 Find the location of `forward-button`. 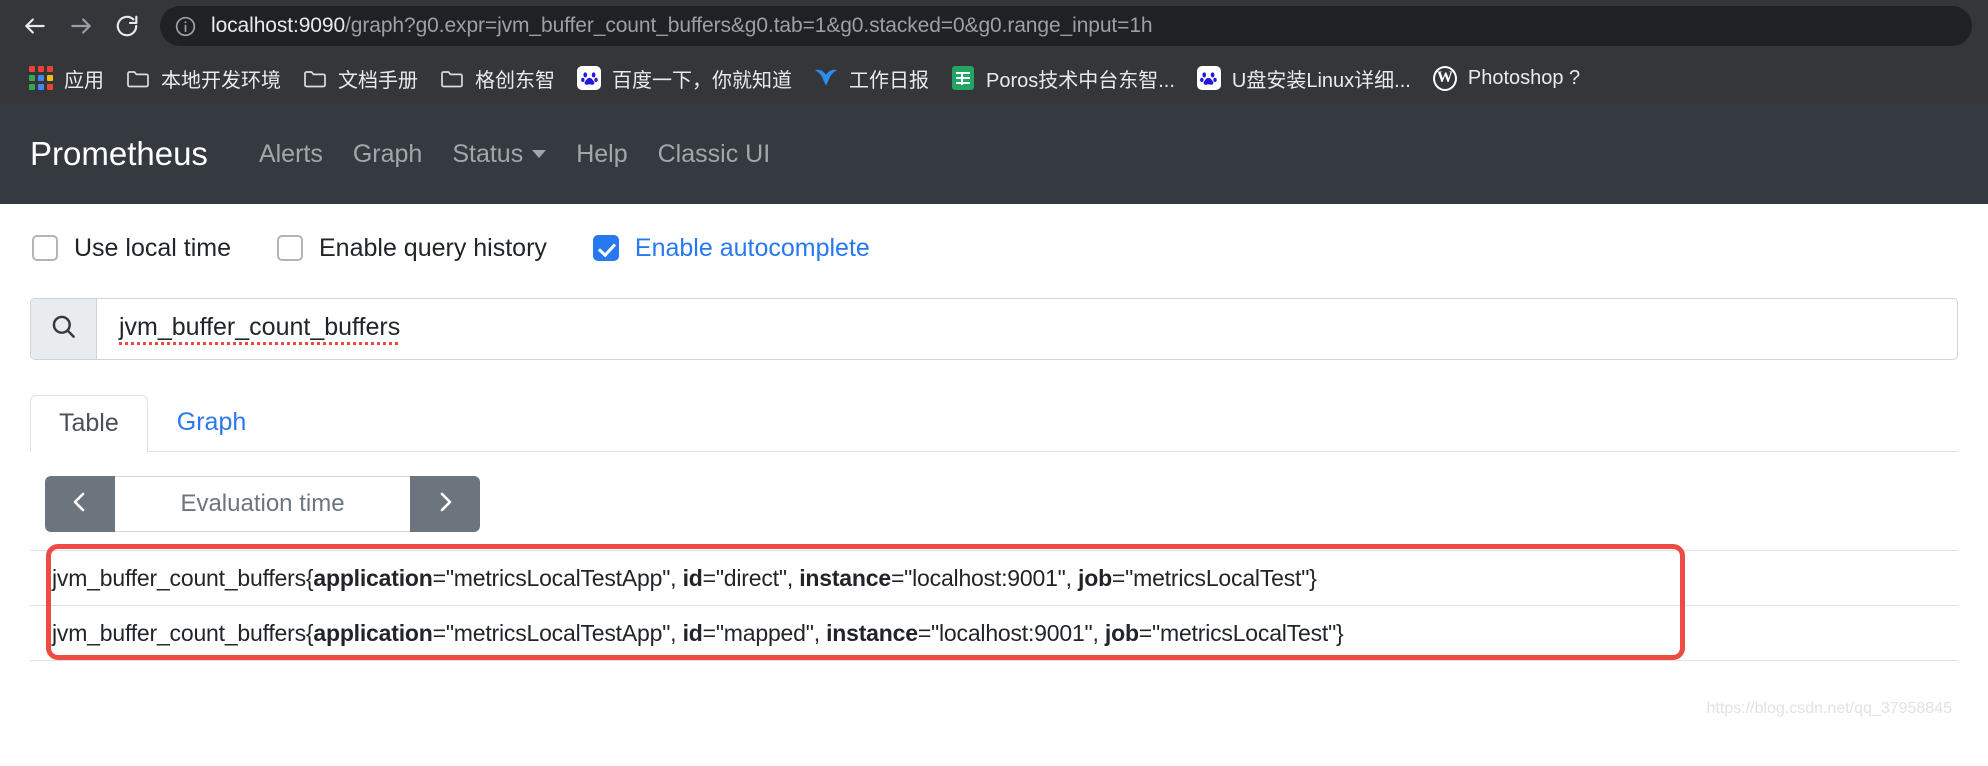

forward-button is located at coordinates (81, 26).